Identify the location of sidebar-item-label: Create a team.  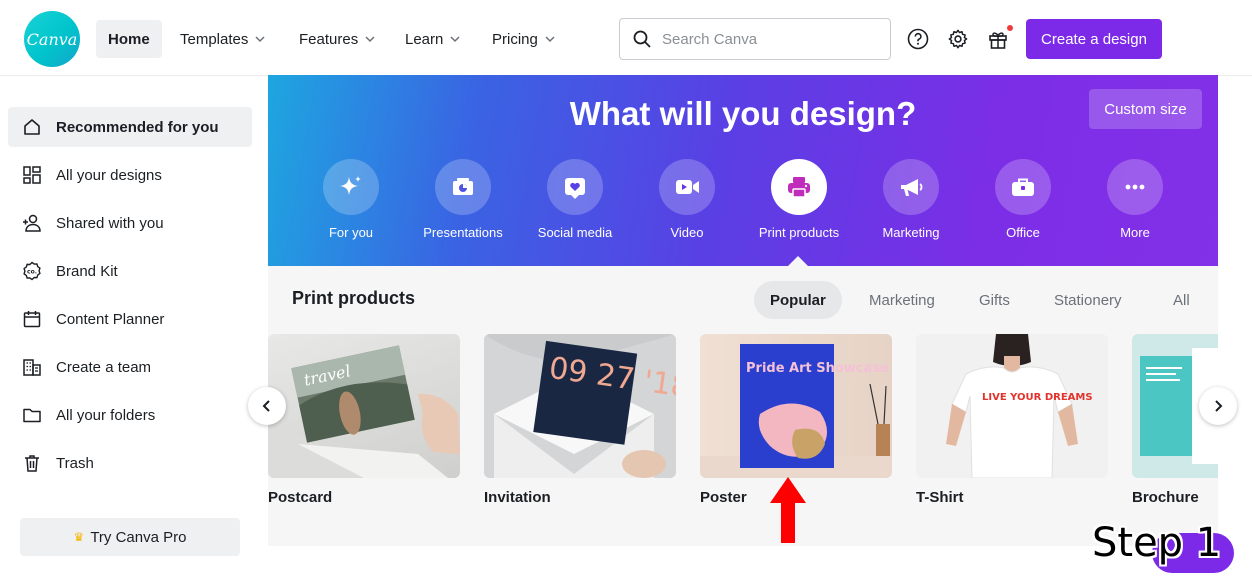
(104, 367).